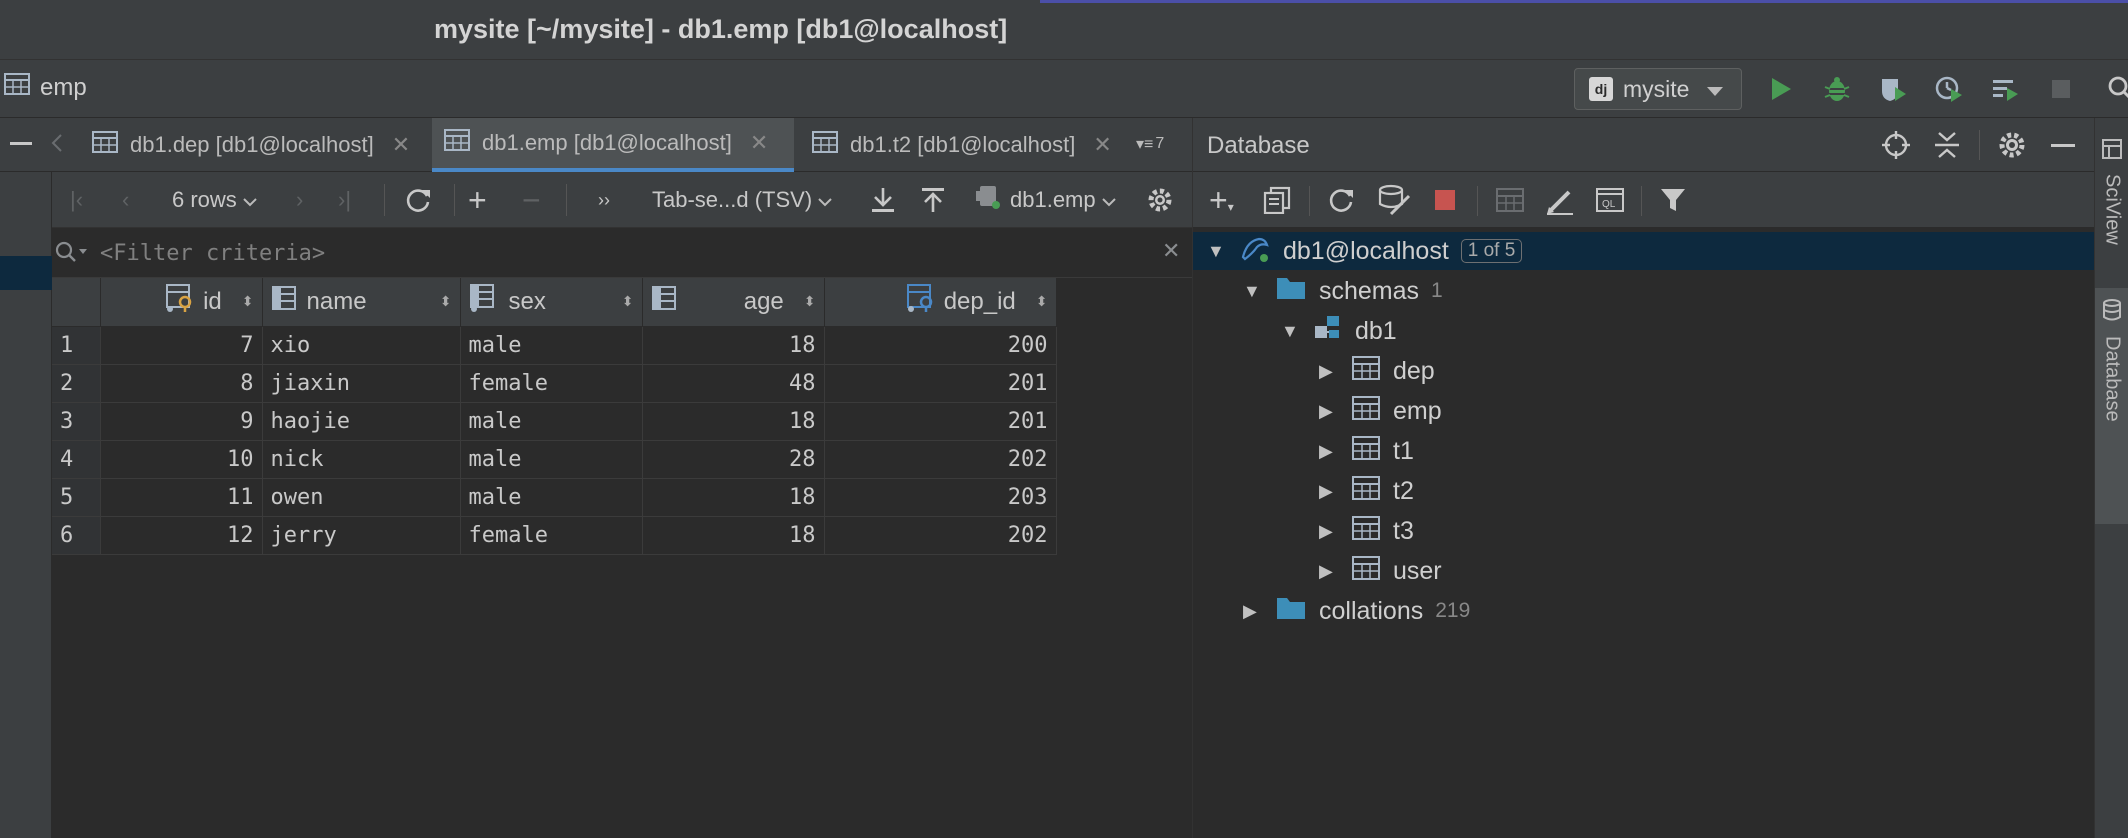 This screenshot has height=838, width=2128. Describe the element at coordinates (1837, 89) in the screenshot. I see `debug-icon` at that location.